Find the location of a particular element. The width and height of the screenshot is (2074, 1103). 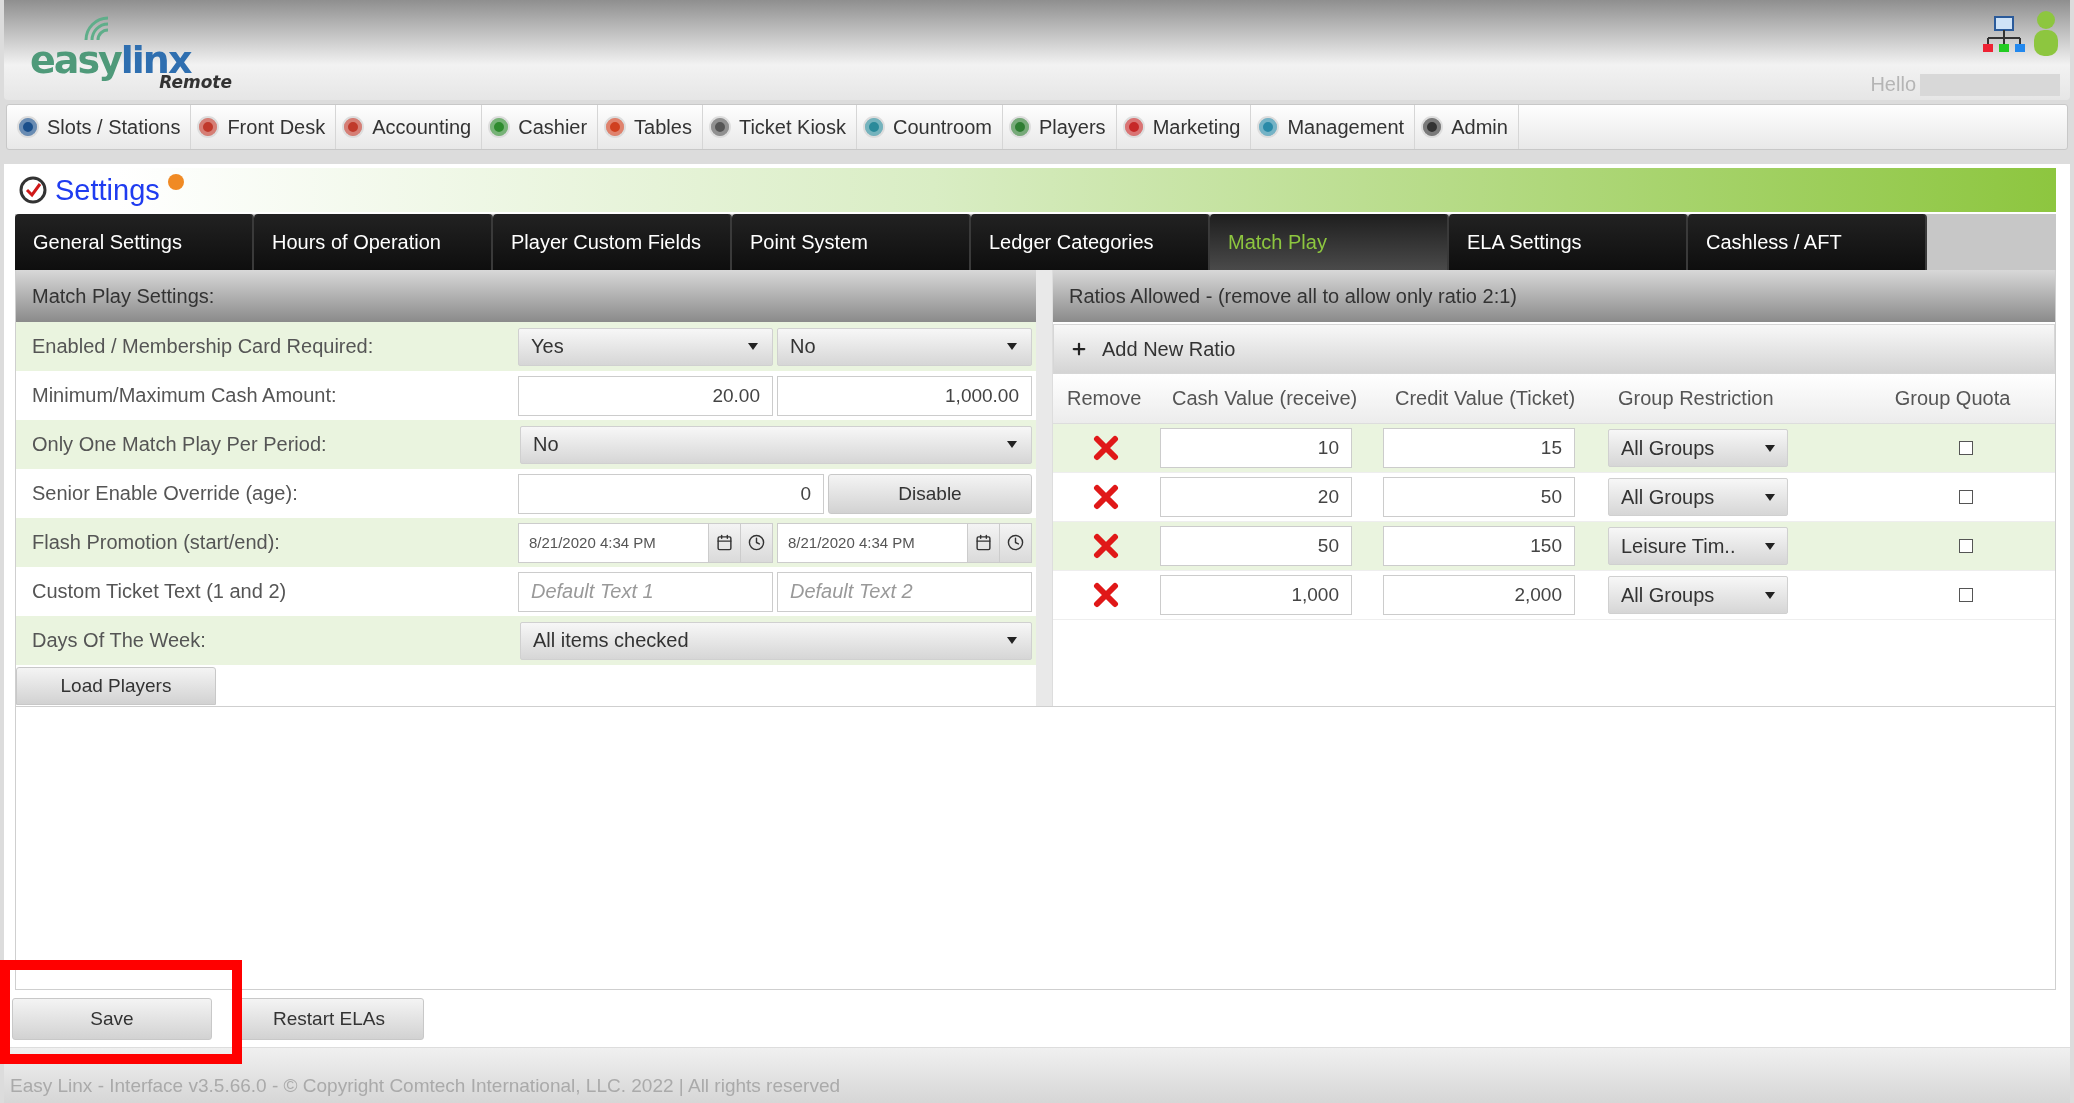

nav-item: Slots / Stations is located at coordinates (101, 127).